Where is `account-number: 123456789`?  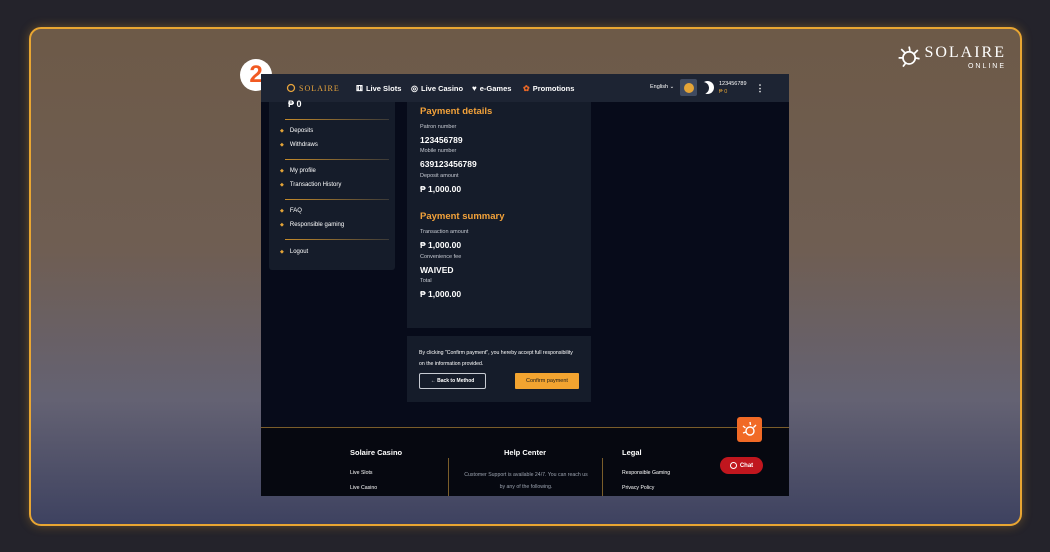 account-number: 123456789 is located at coordinates (733, 84).